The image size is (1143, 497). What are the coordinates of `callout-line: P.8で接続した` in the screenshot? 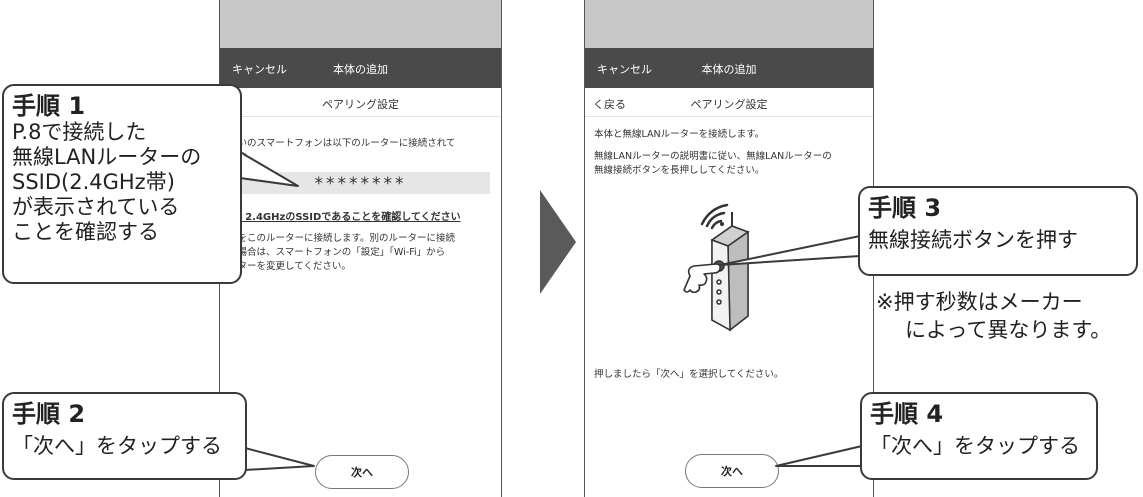 It's located at (79, 132).